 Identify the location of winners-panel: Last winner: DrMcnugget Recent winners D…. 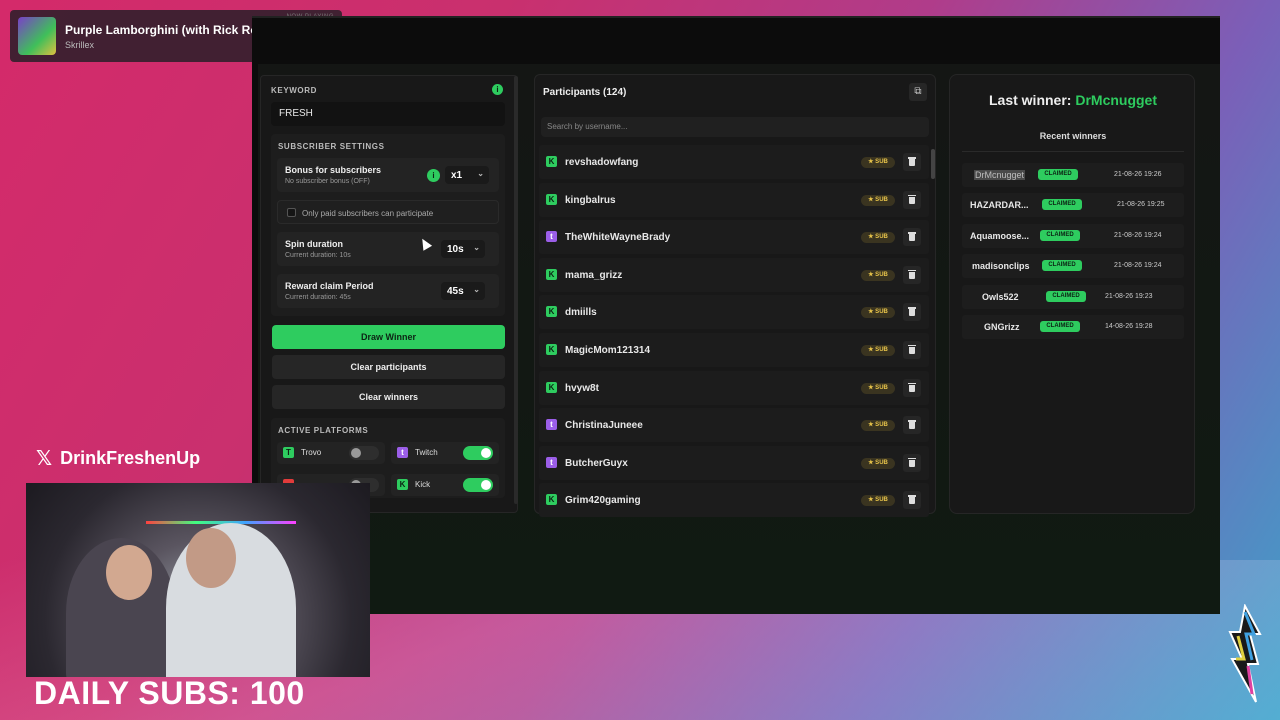
(1072, 294).